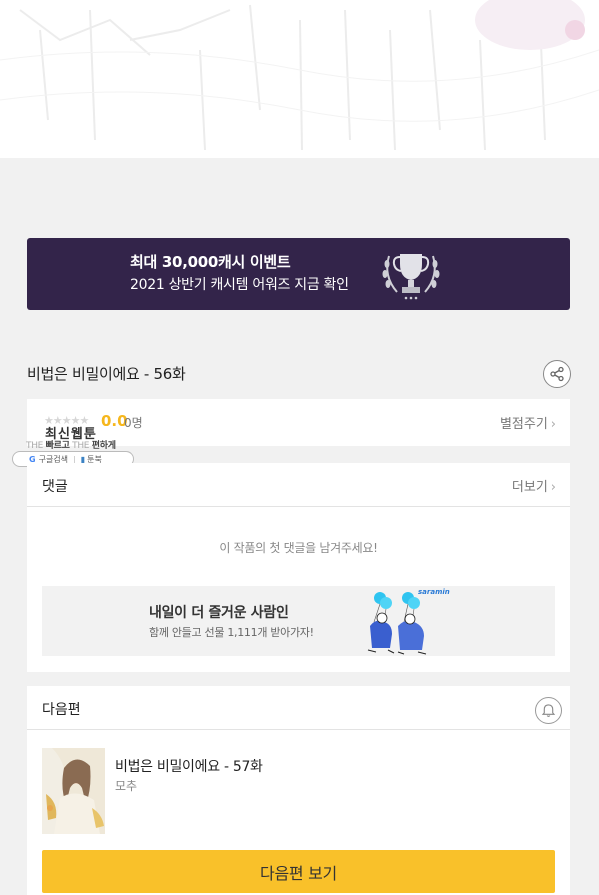 The image size is (599, 895). What do you see at coordinates (210, 262) in the screenshot?
I see `banner-title: 최대 30,000캐시 이벤트` at bounding box center [210, 262].